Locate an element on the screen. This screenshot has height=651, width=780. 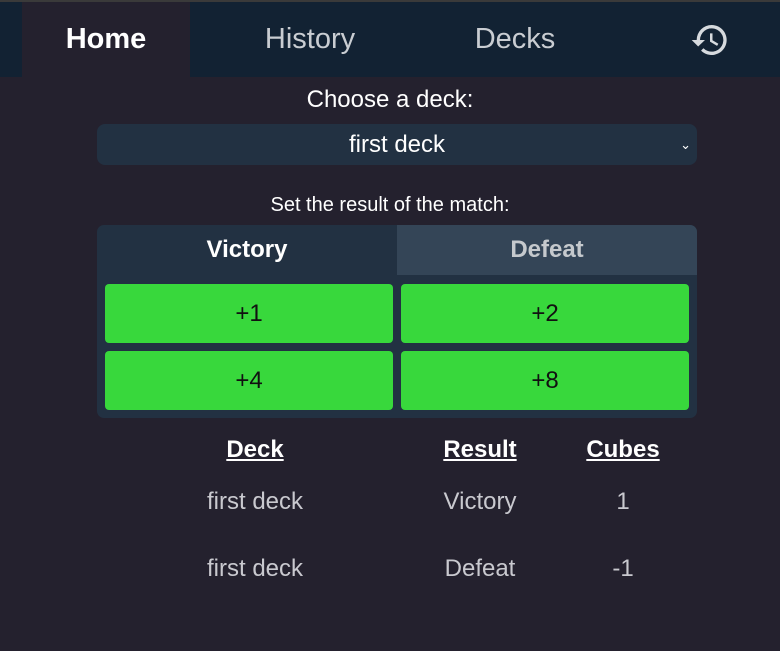
top-nav: Home History Decks is located at coordinates (390, 38).